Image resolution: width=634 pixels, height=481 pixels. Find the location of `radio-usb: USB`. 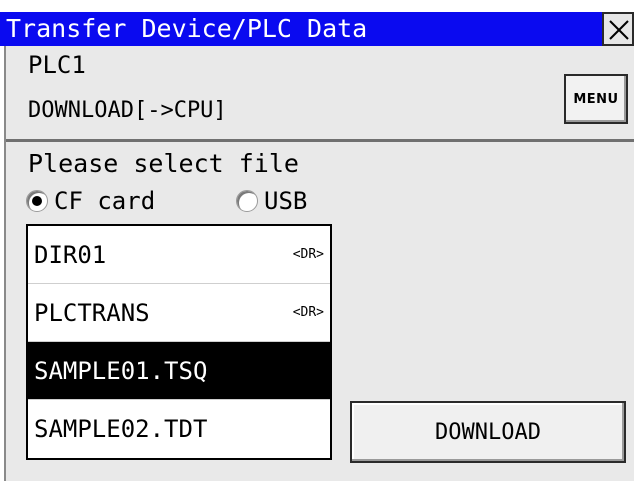

radio-usb: USB is located at coordinates (271, 201).